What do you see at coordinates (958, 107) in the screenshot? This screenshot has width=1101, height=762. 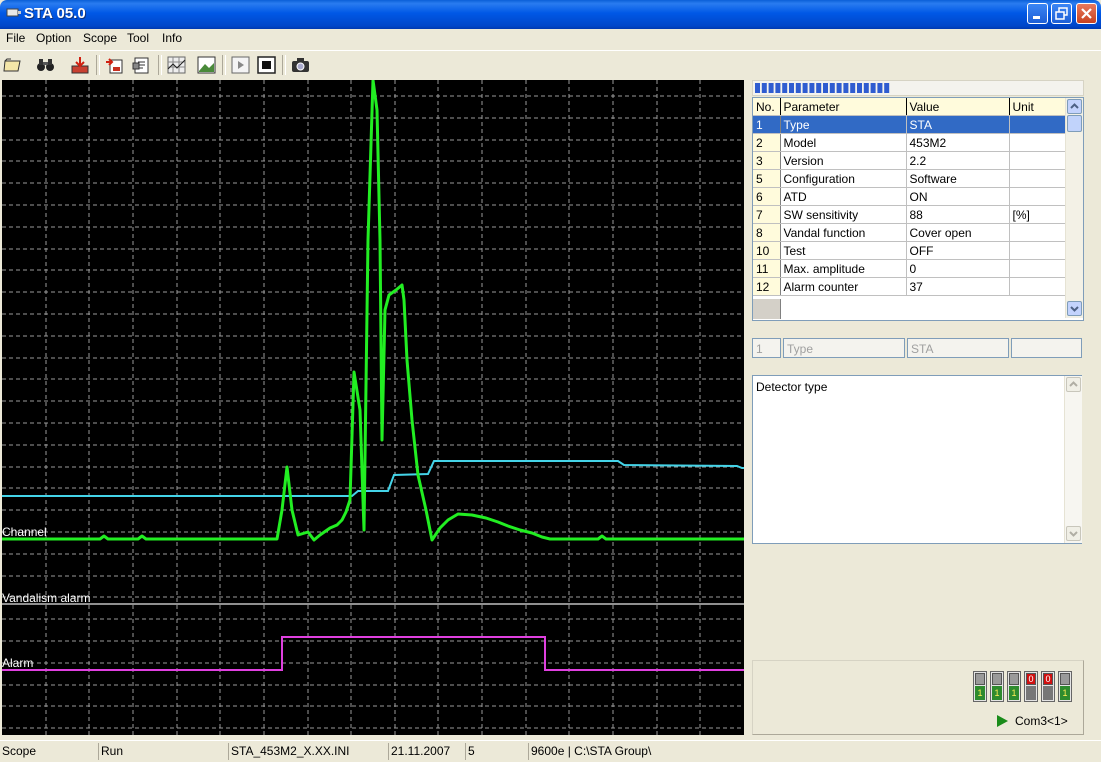 I see `column-header-value: Value` at bounding box center [958, 107].